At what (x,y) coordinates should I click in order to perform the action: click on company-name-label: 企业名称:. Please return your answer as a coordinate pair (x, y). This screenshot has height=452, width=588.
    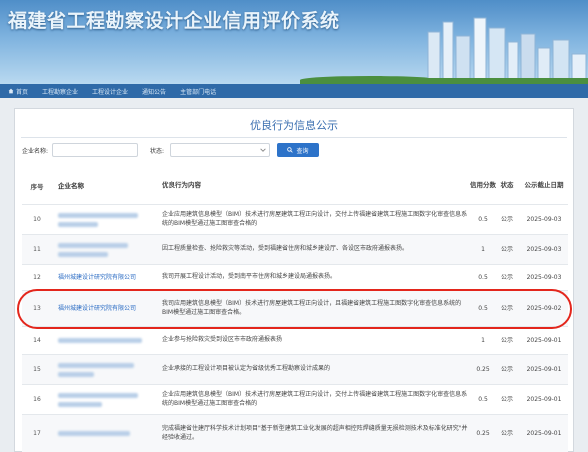
    Looking at the image, I should click on (35, 151).